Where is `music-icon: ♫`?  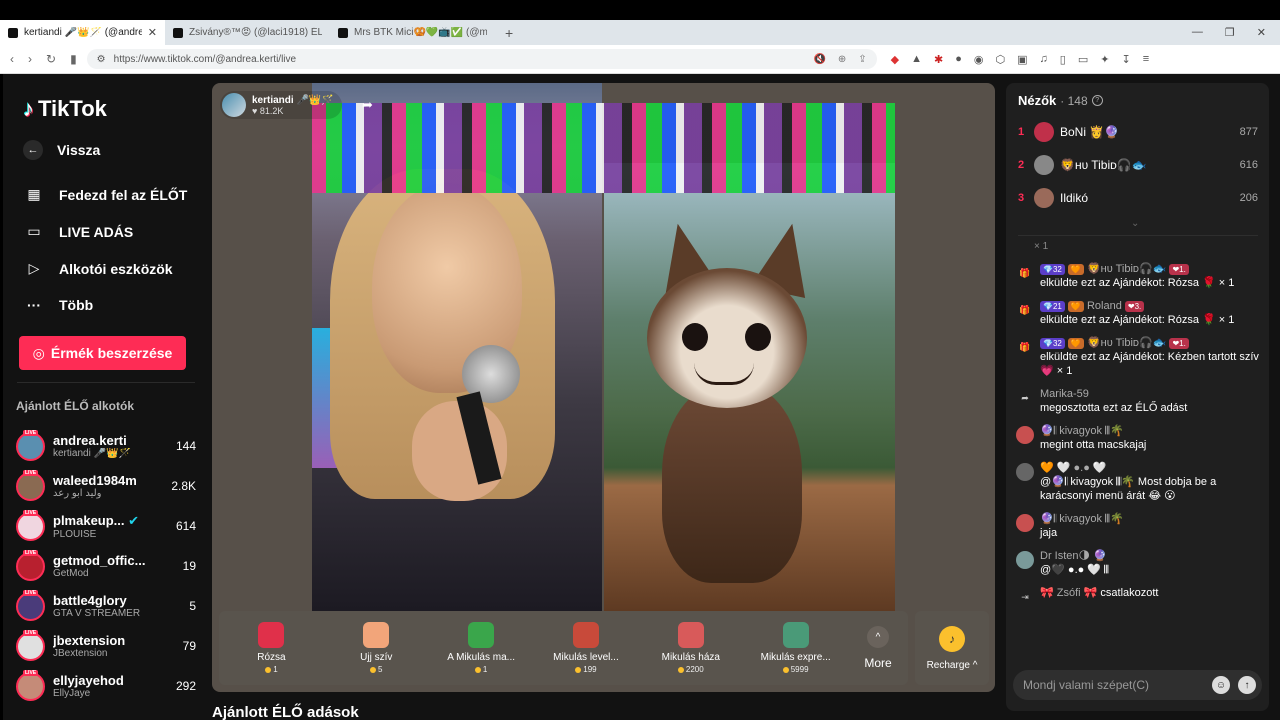 music-icon: ♫ is located at coordinates (1044, 59).